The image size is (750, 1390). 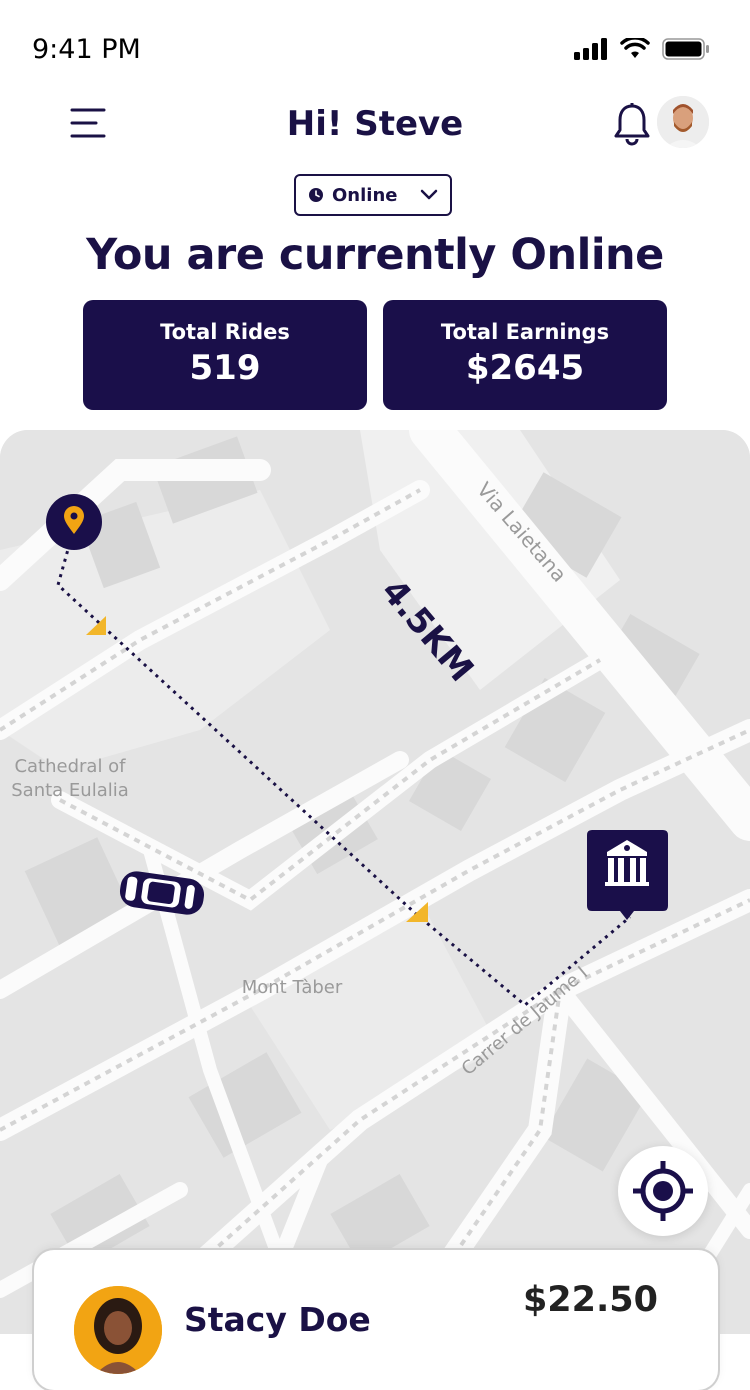 I want to click on status-time: 9:41 PM, so click(x=86, y=49).